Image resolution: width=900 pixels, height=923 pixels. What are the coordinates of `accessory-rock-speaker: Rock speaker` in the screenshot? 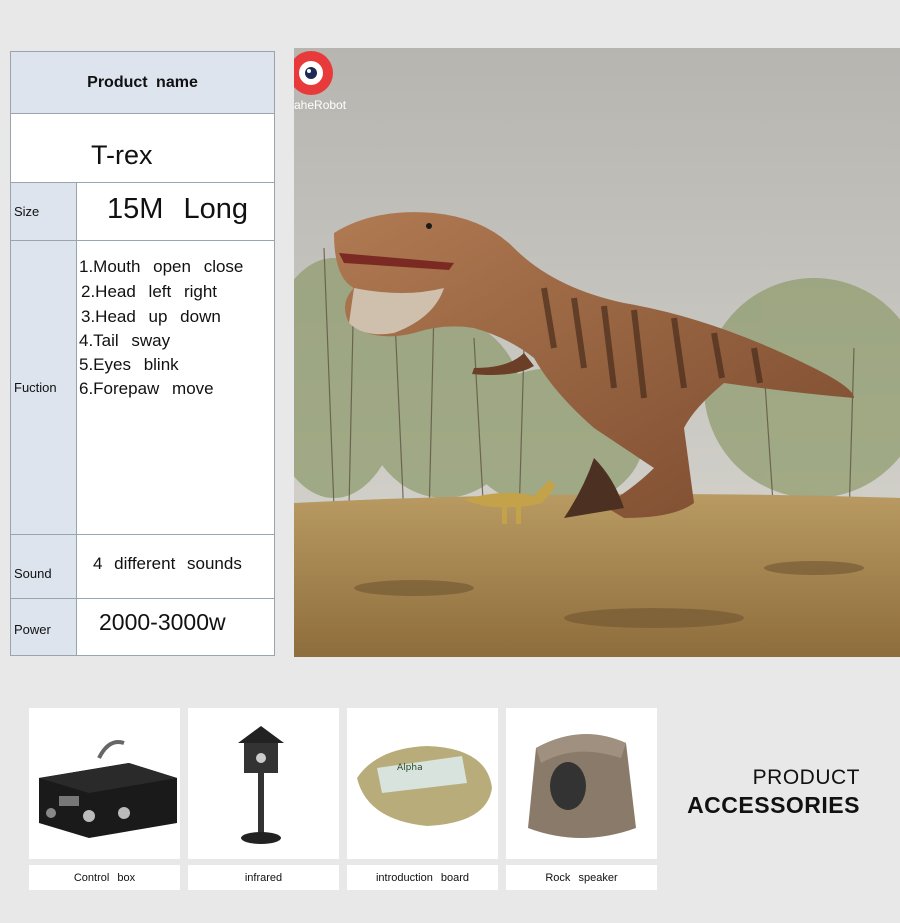 It's located at (581, 799).